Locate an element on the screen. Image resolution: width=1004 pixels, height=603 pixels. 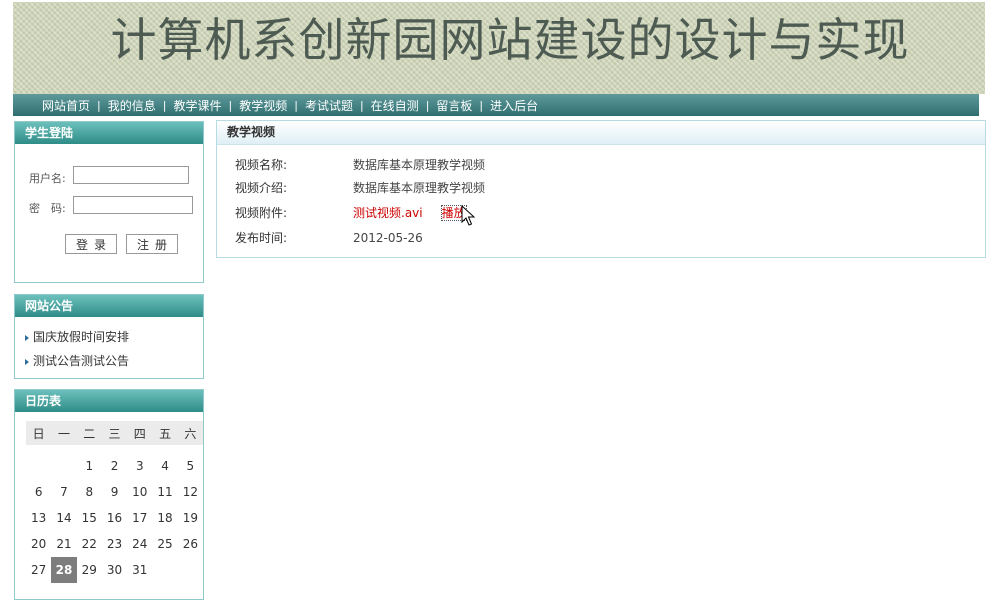
day-cell: 9 is located at coordinates (114, 492).